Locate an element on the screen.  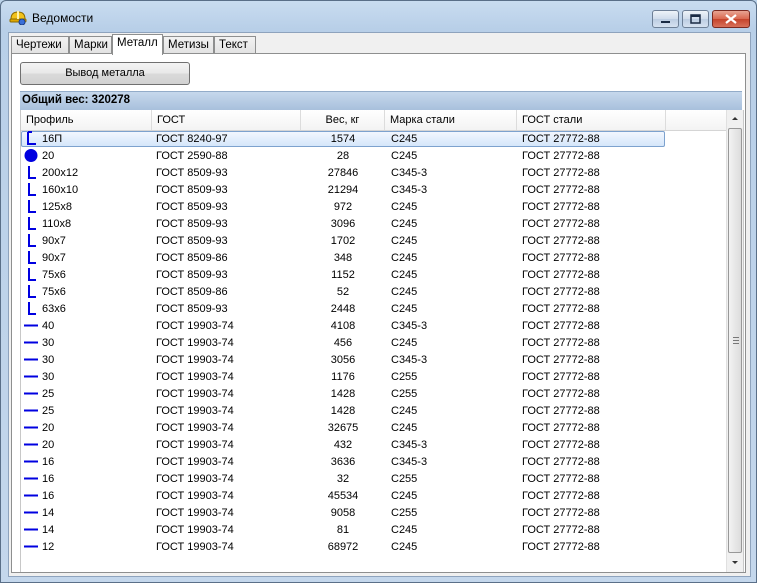
table-row: 75x6 ГОСТ 8509-86 52 С245 ГОСТ 27772-88 is located at coordinates (373, 292).